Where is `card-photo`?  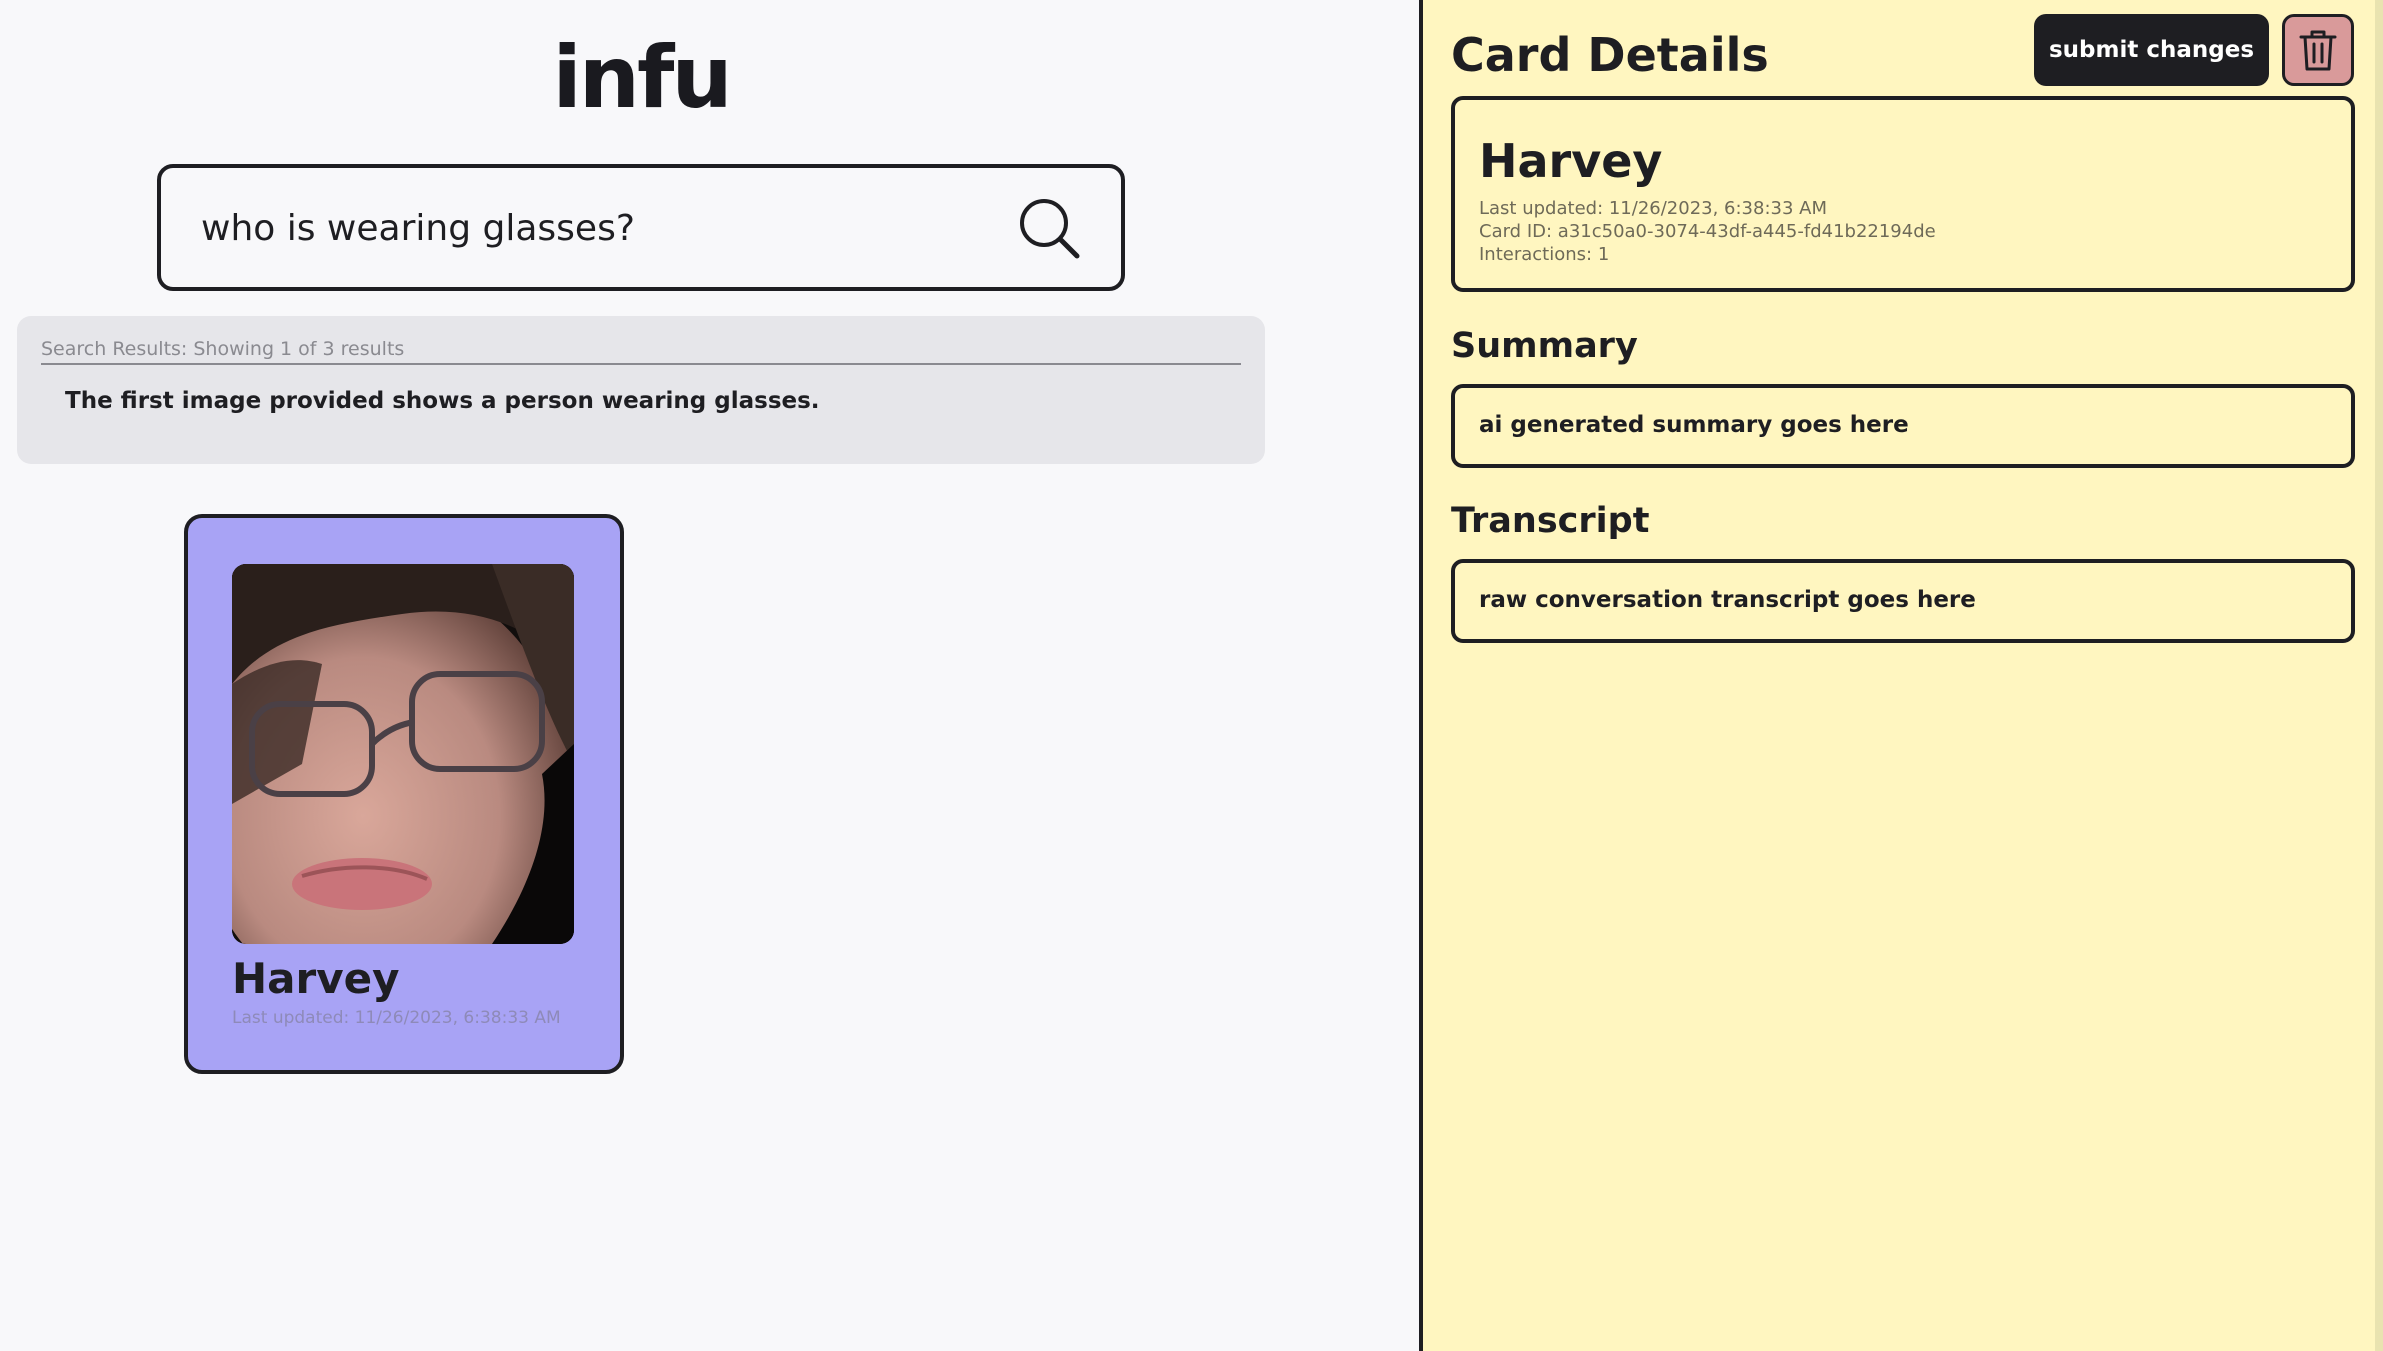
card-photo is located at coordinates (403, 754).